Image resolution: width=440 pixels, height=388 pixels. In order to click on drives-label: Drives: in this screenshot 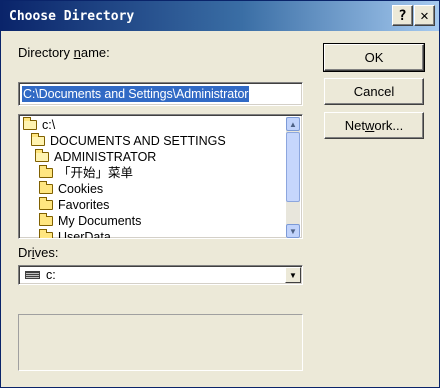, I will do `click(38, 252)`.